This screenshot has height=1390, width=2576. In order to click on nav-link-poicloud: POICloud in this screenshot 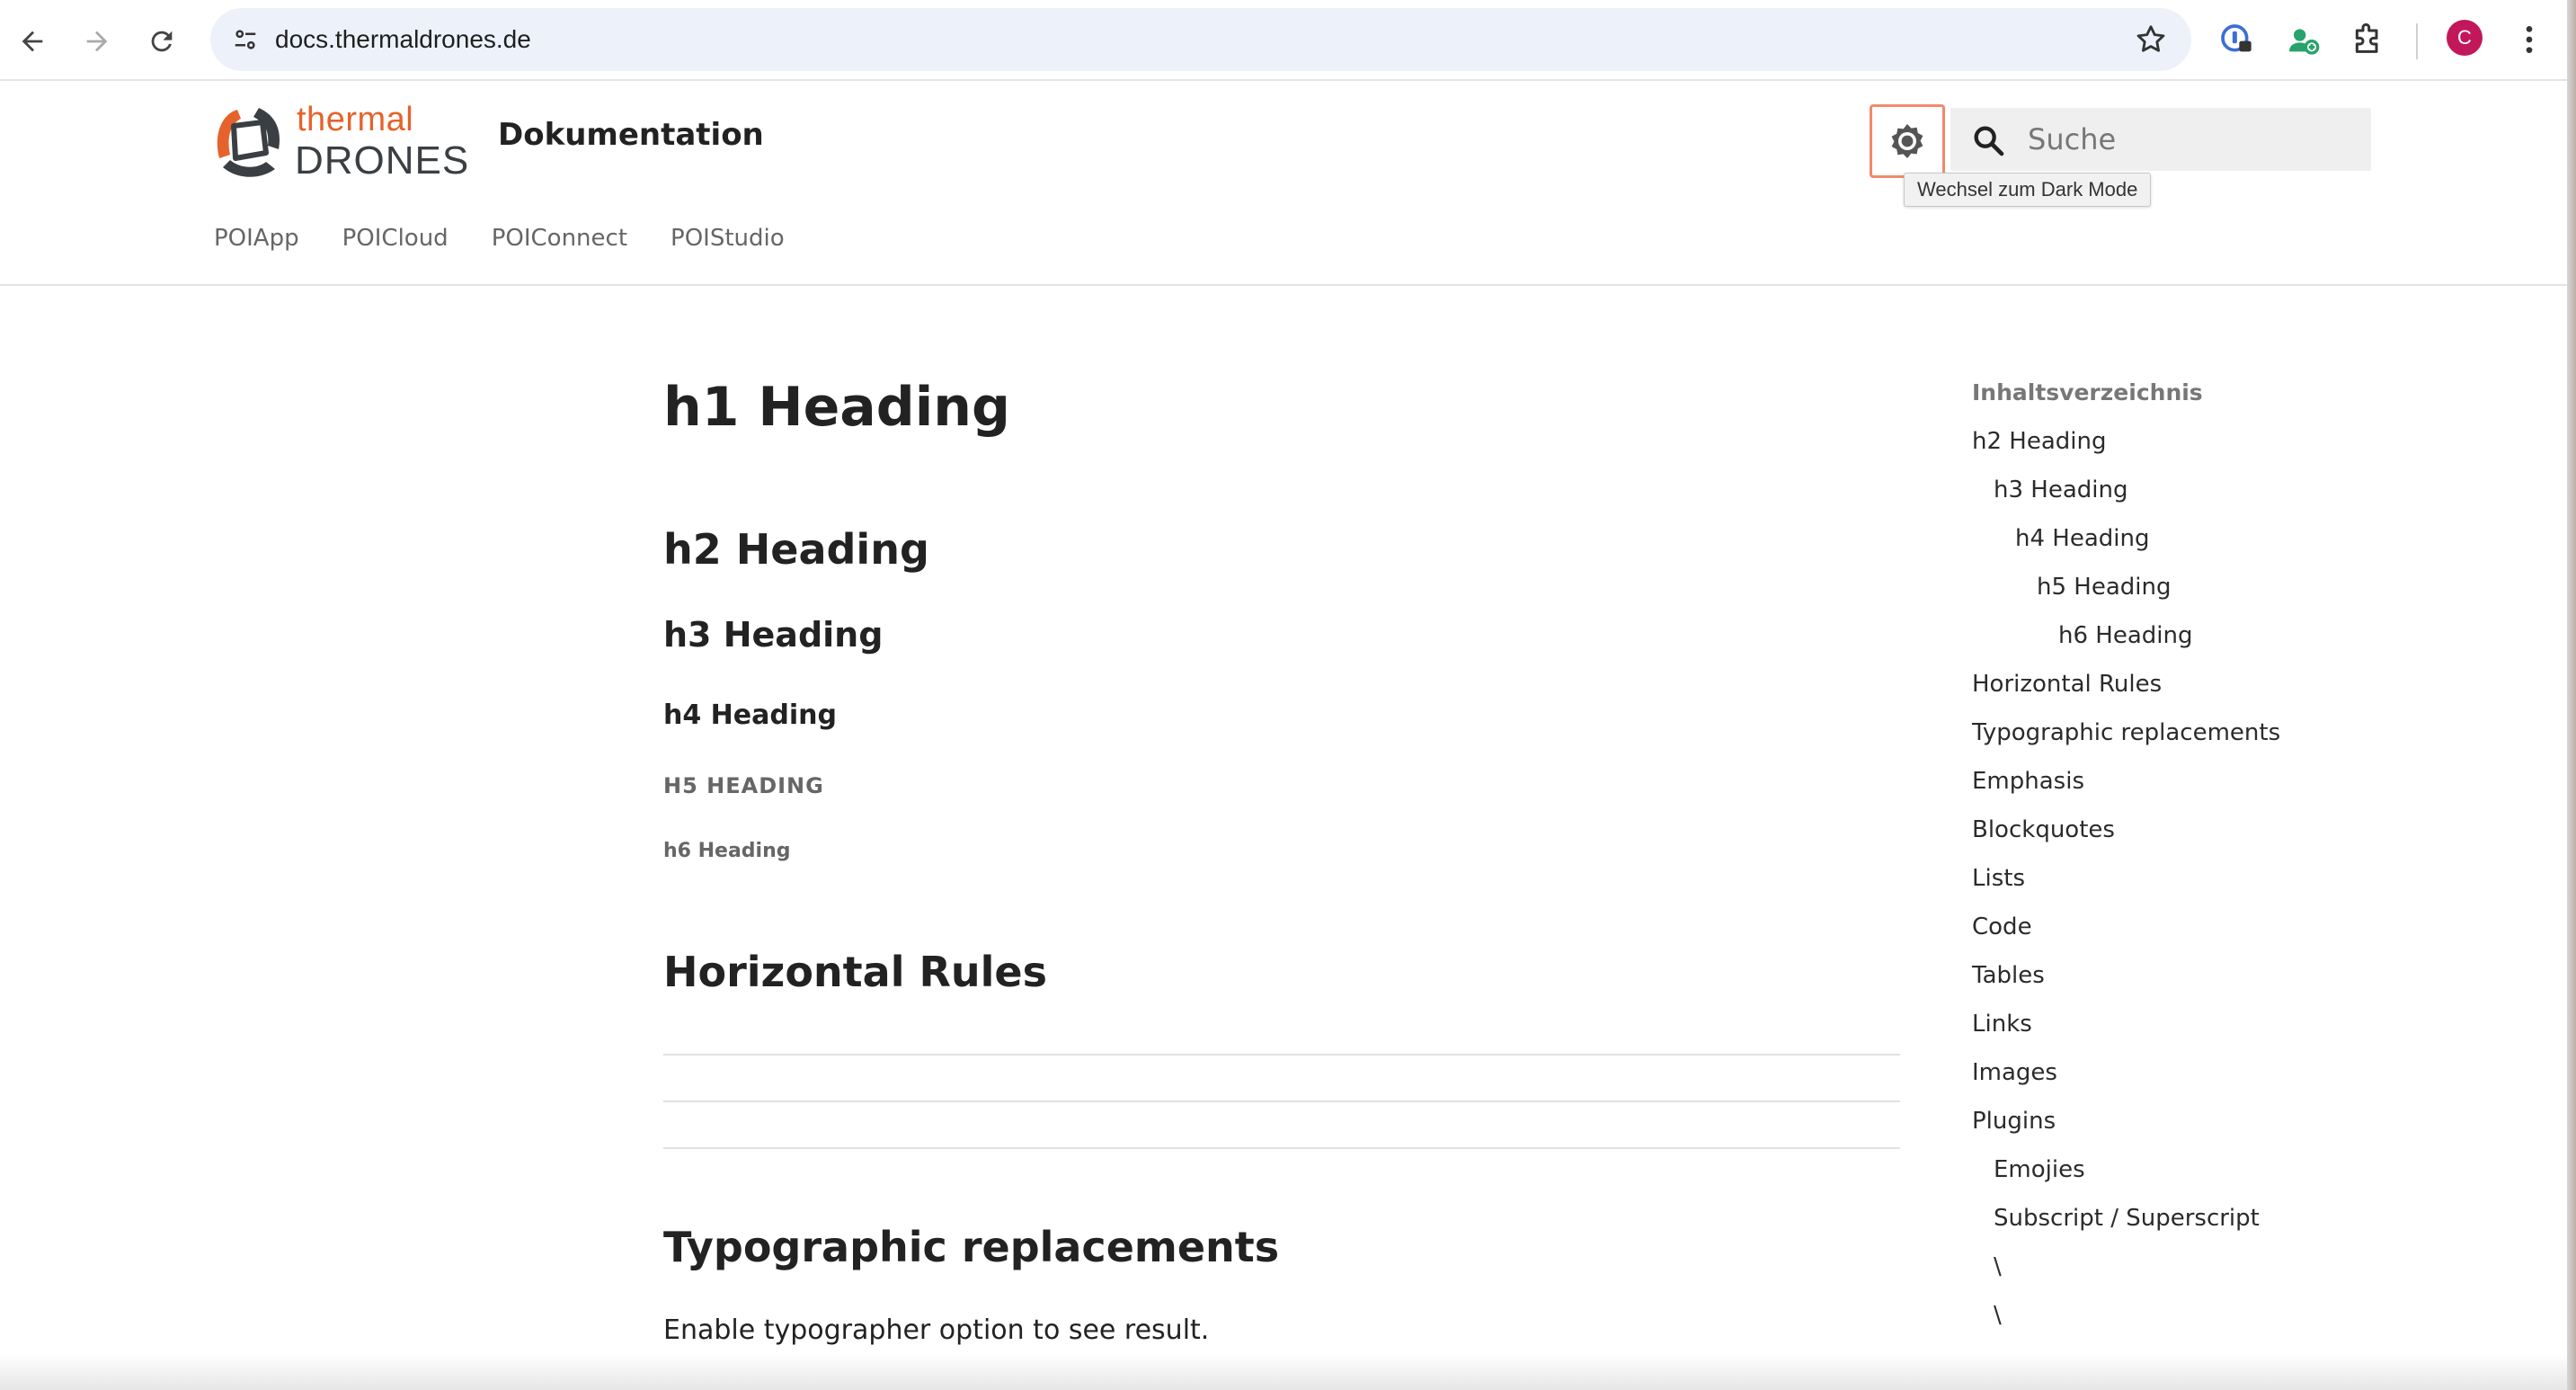, I will do `click(395, 238)`.